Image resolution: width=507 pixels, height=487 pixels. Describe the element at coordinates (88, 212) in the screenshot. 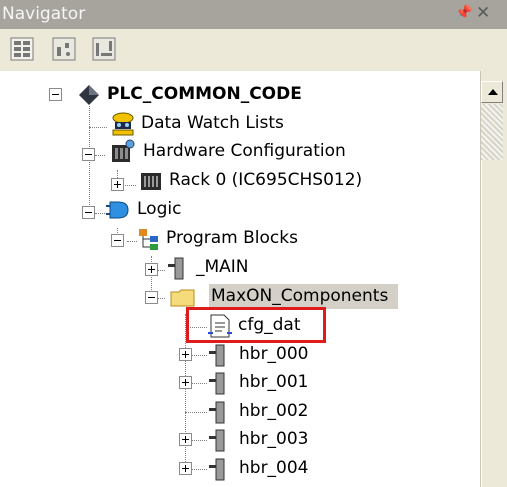

I see `collapse-logic-toggle` at that location.